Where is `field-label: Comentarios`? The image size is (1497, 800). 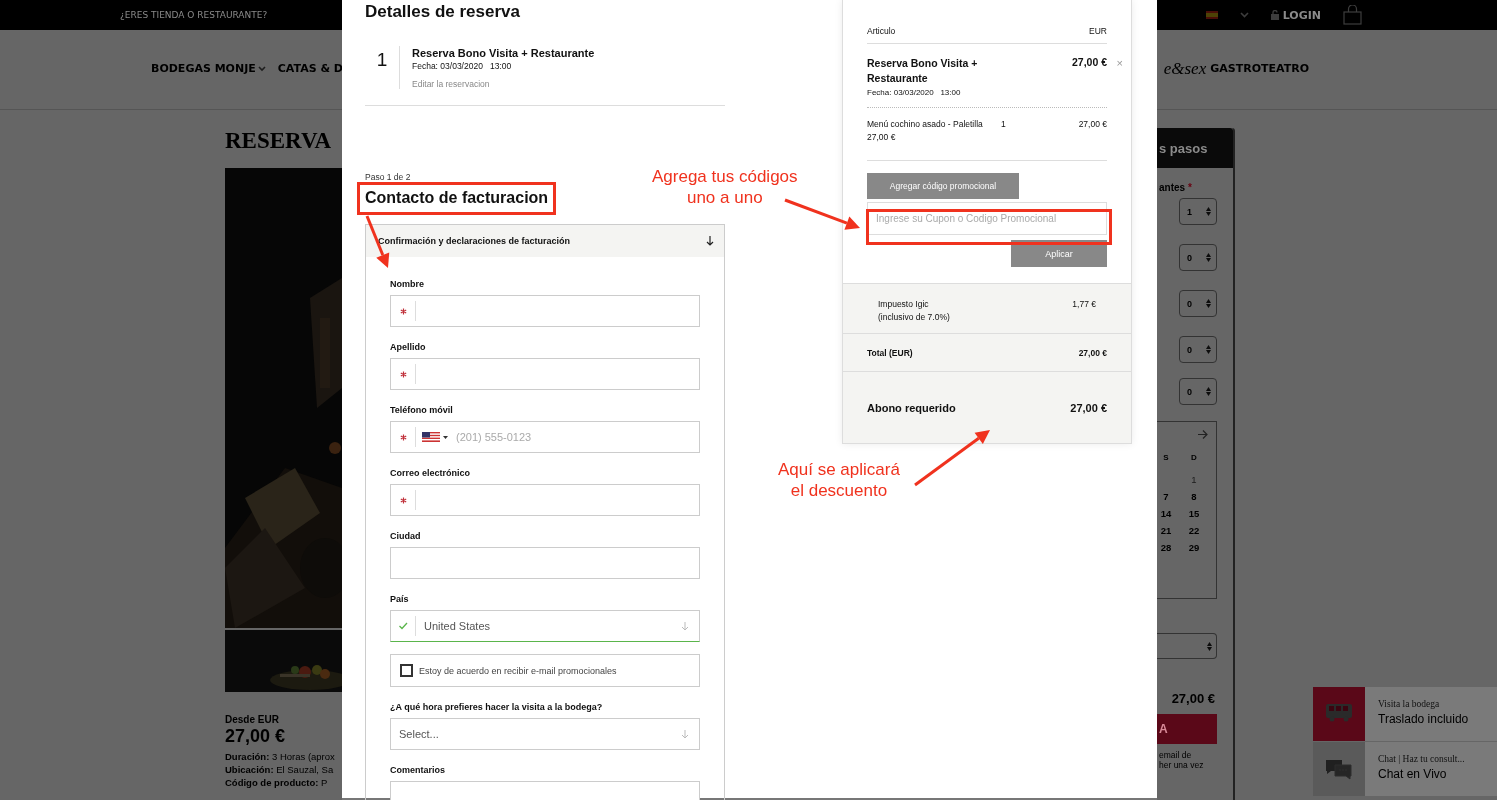 field-label: Comentarios is located at coordinates (418, 770).